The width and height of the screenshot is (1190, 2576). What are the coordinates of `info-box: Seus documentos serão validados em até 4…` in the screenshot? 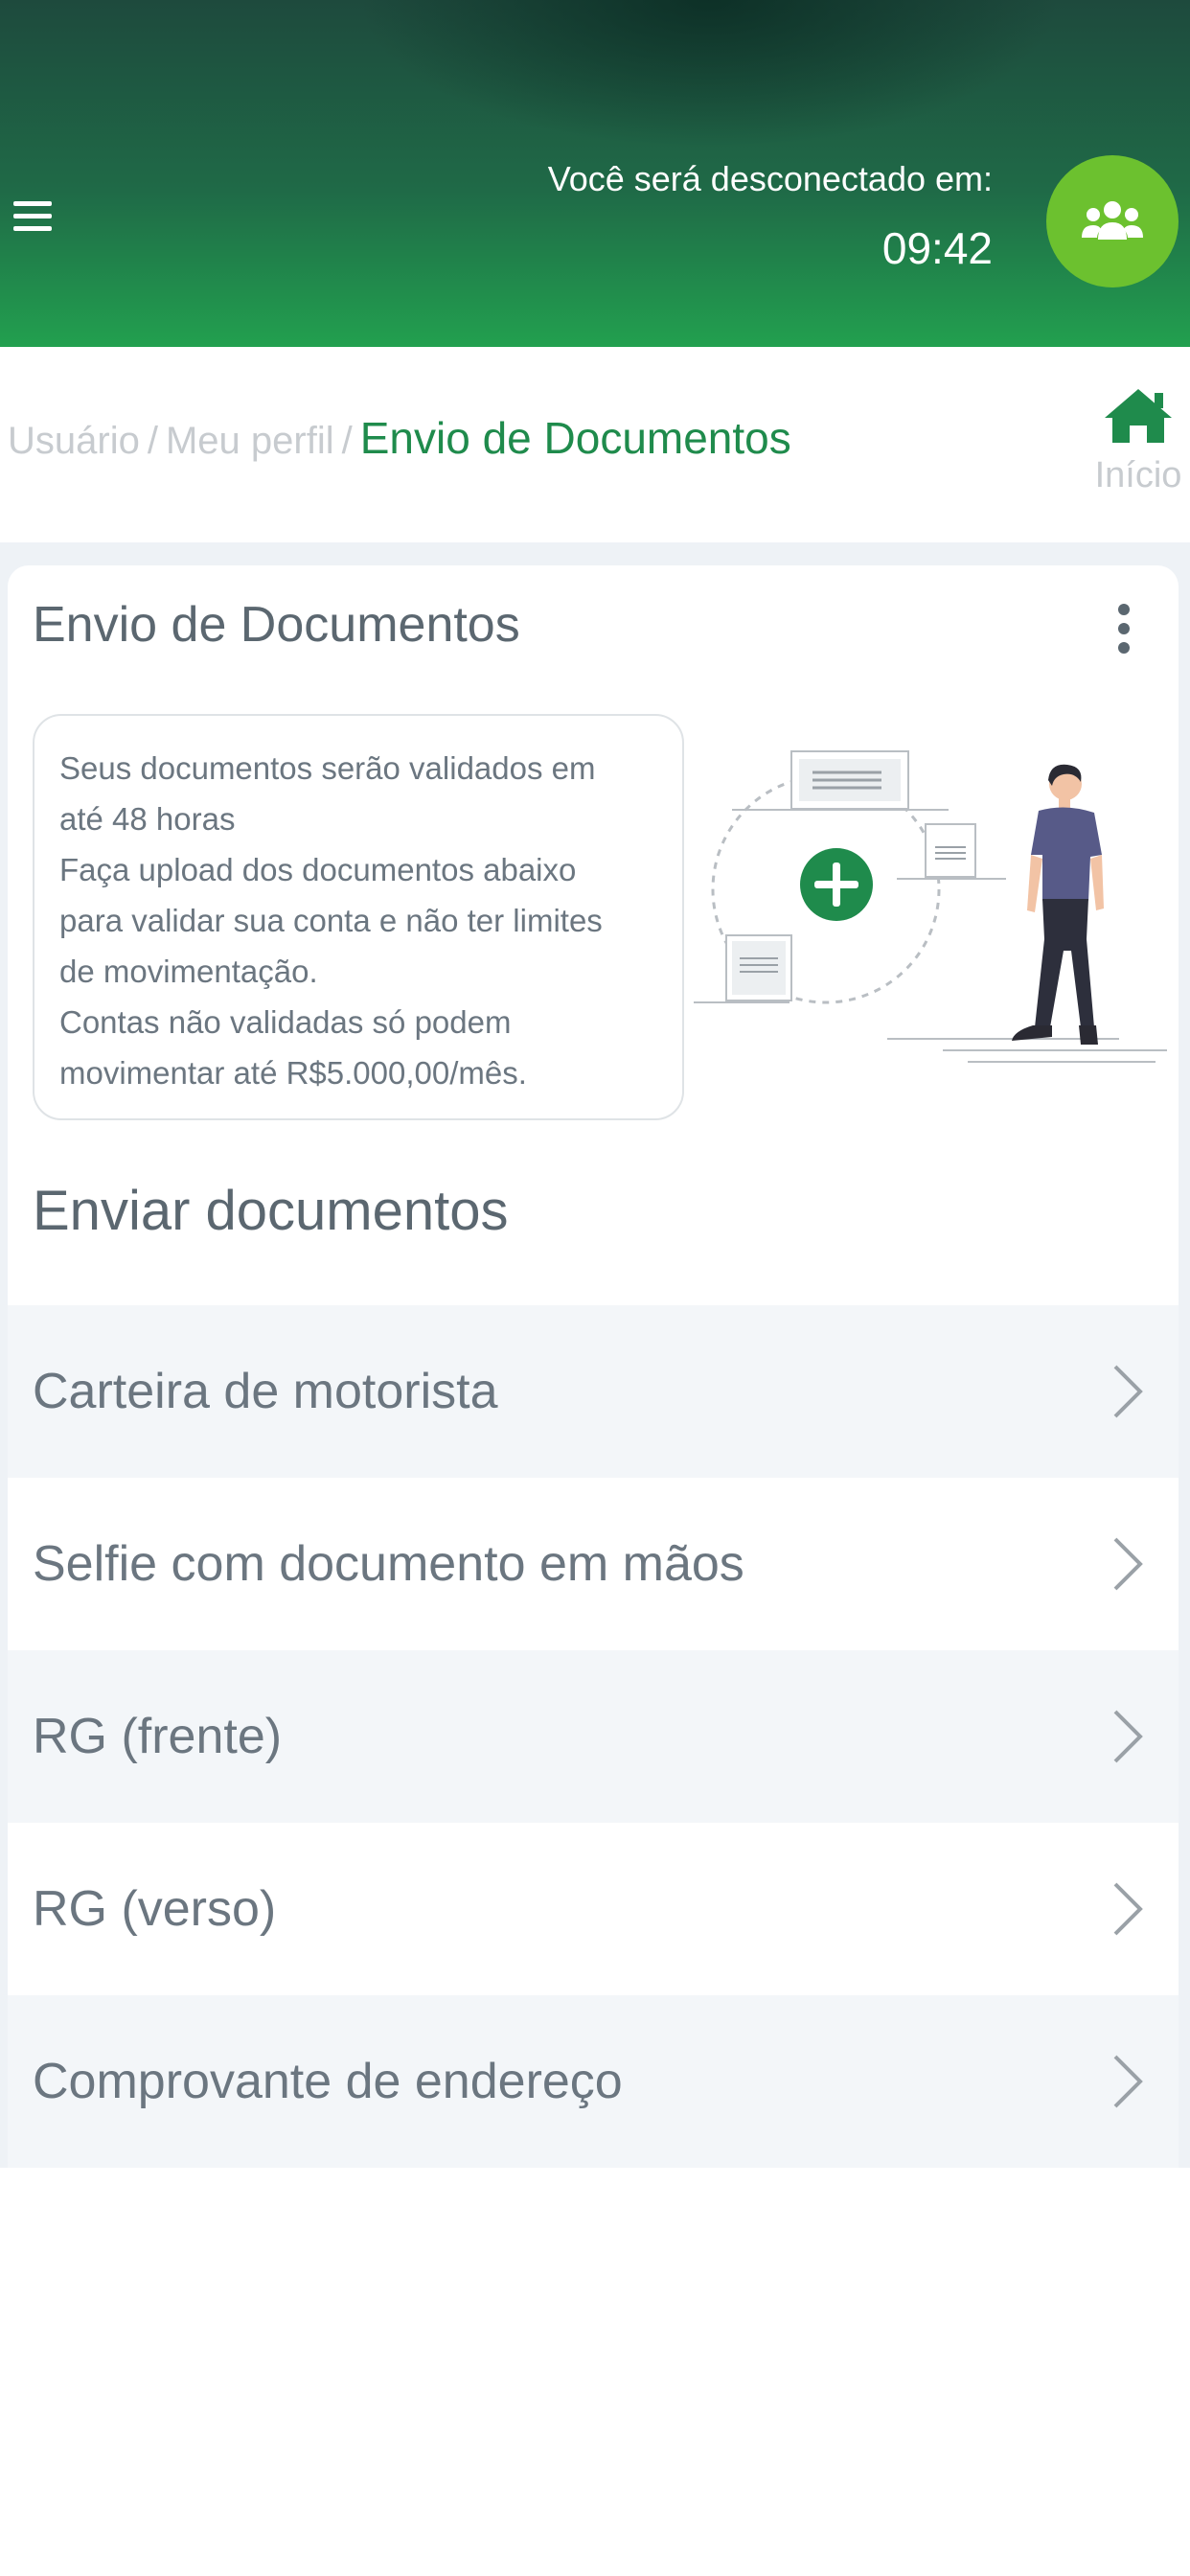 It's located at (358, 917).